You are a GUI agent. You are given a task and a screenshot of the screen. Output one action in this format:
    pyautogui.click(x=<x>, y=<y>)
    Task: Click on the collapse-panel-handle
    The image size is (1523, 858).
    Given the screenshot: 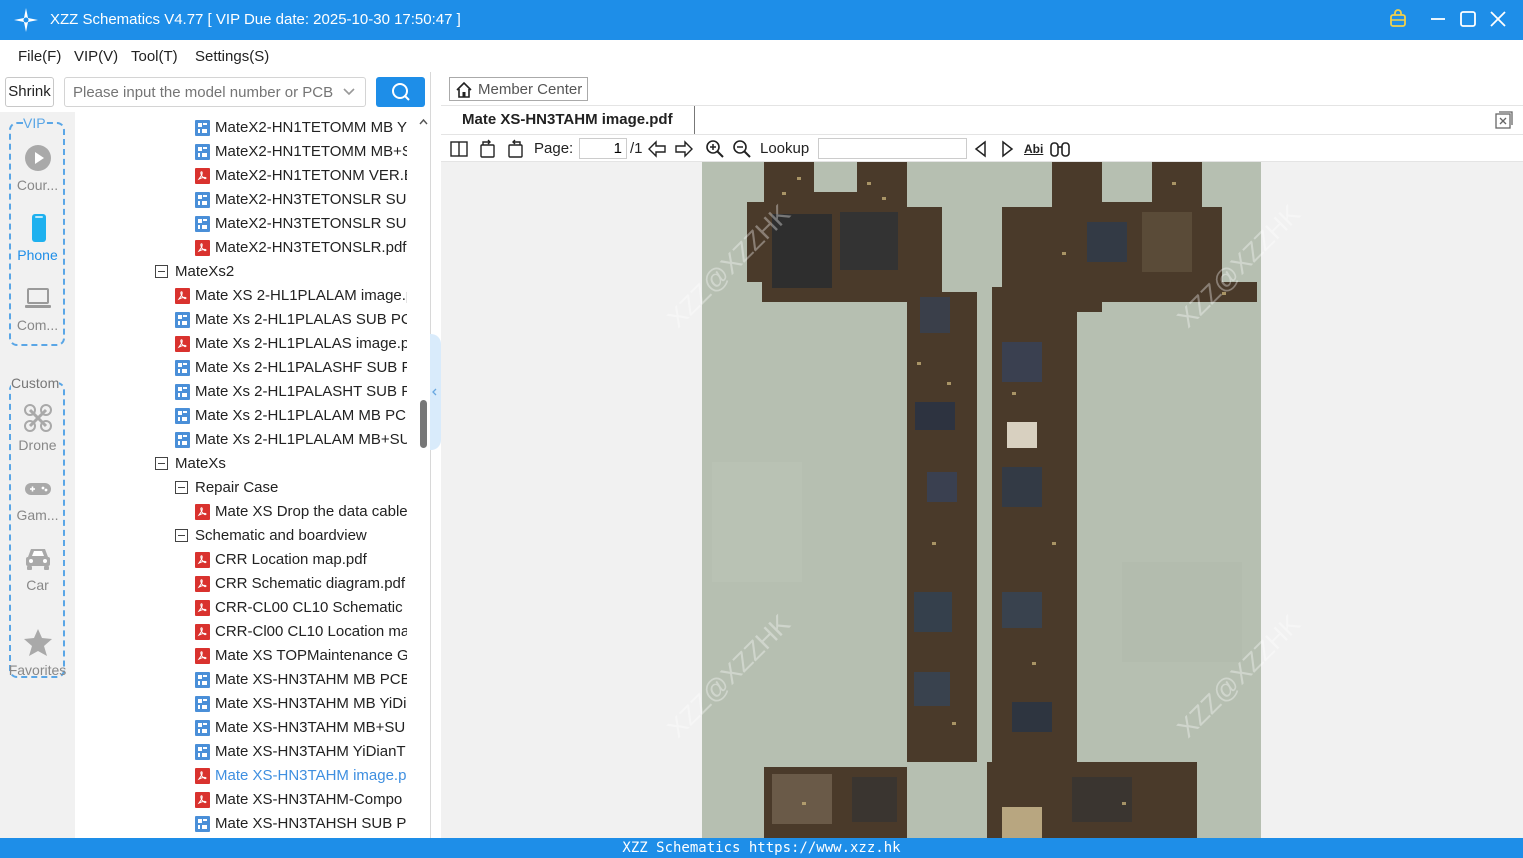 What is the action you would take?
    pyautogui.click(x=435, y=392)
    